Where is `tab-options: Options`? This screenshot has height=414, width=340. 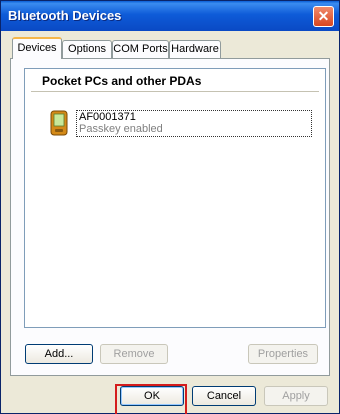 tab-options: Options is located at coordinates (87, 49).